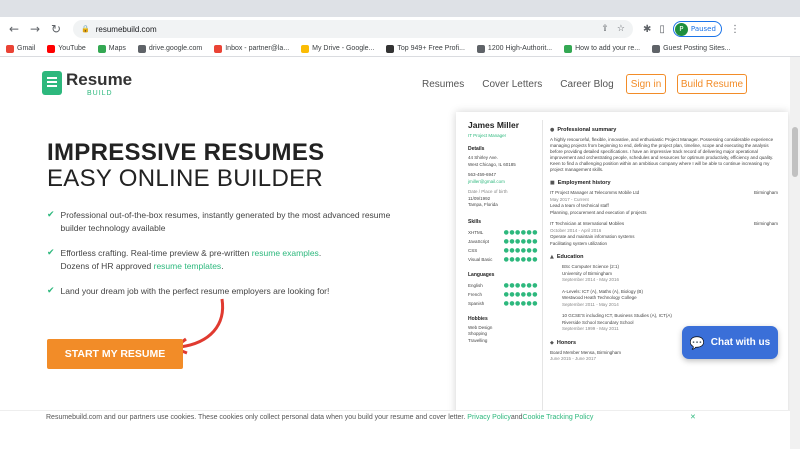  Describe the element at coordinates (512, 84) in the screenshot. I see `nav-cover-letters: Cover Letters` at that location.